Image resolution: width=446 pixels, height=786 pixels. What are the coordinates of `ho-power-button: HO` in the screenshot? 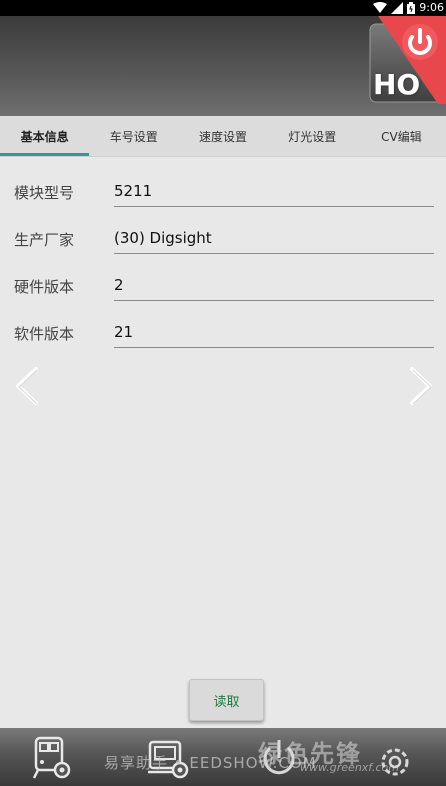 It's located at (407, 60).